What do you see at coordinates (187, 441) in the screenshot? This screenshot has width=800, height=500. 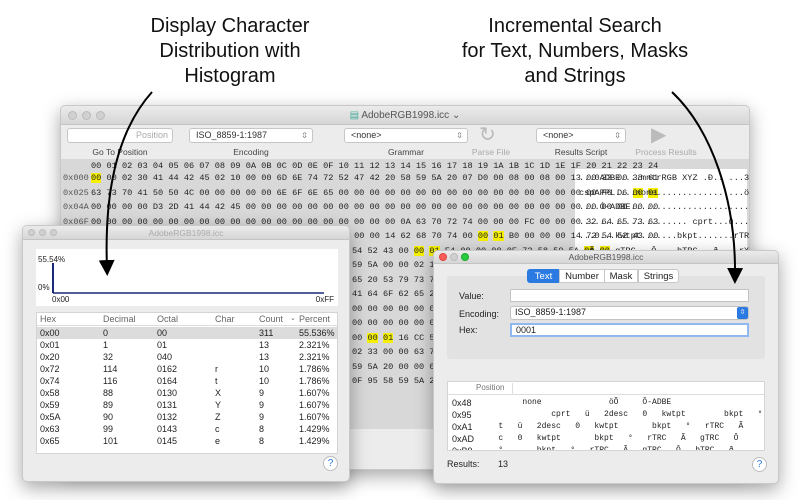 I see `table-row: 0x65 101 0145 e 8 1.429%` at bounding box center [187, 441].